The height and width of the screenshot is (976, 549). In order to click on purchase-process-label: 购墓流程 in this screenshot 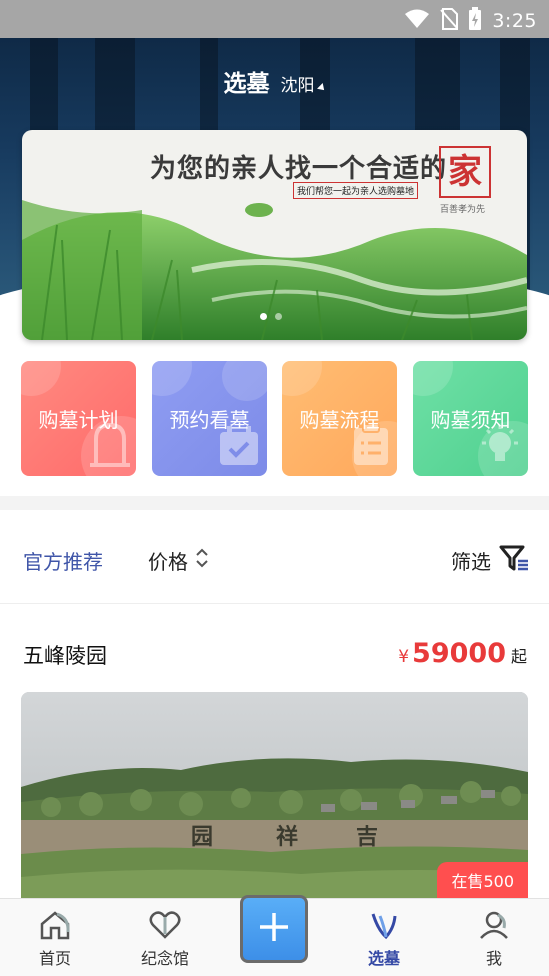, I will do `click(339, 420)`.